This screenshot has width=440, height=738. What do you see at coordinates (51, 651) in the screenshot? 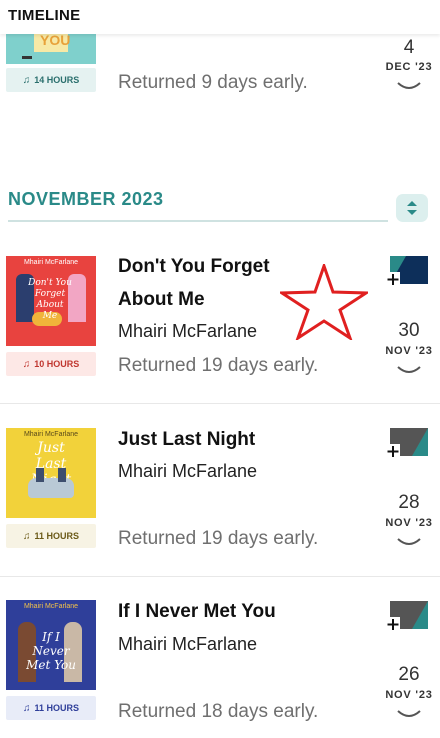
I see `cover-title: If I Never Met You` at bounding box center [51, 651].